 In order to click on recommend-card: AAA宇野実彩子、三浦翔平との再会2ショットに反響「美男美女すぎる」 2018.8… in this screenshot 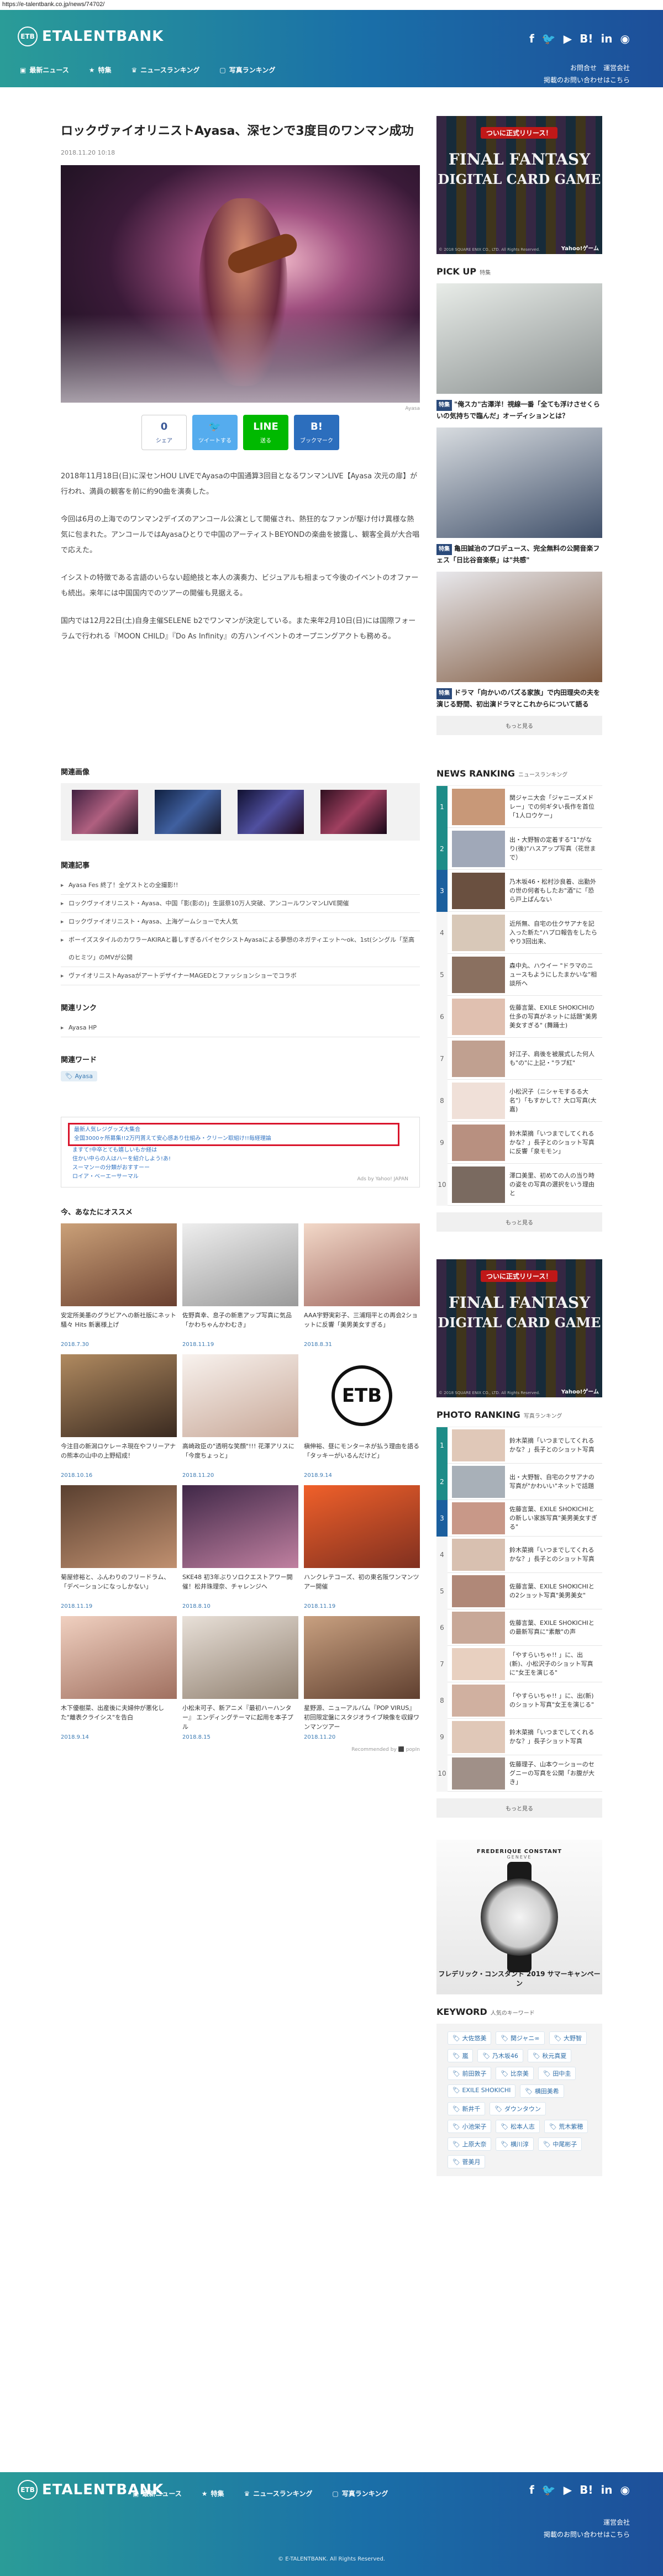, I will do `click(362, 1285)`.